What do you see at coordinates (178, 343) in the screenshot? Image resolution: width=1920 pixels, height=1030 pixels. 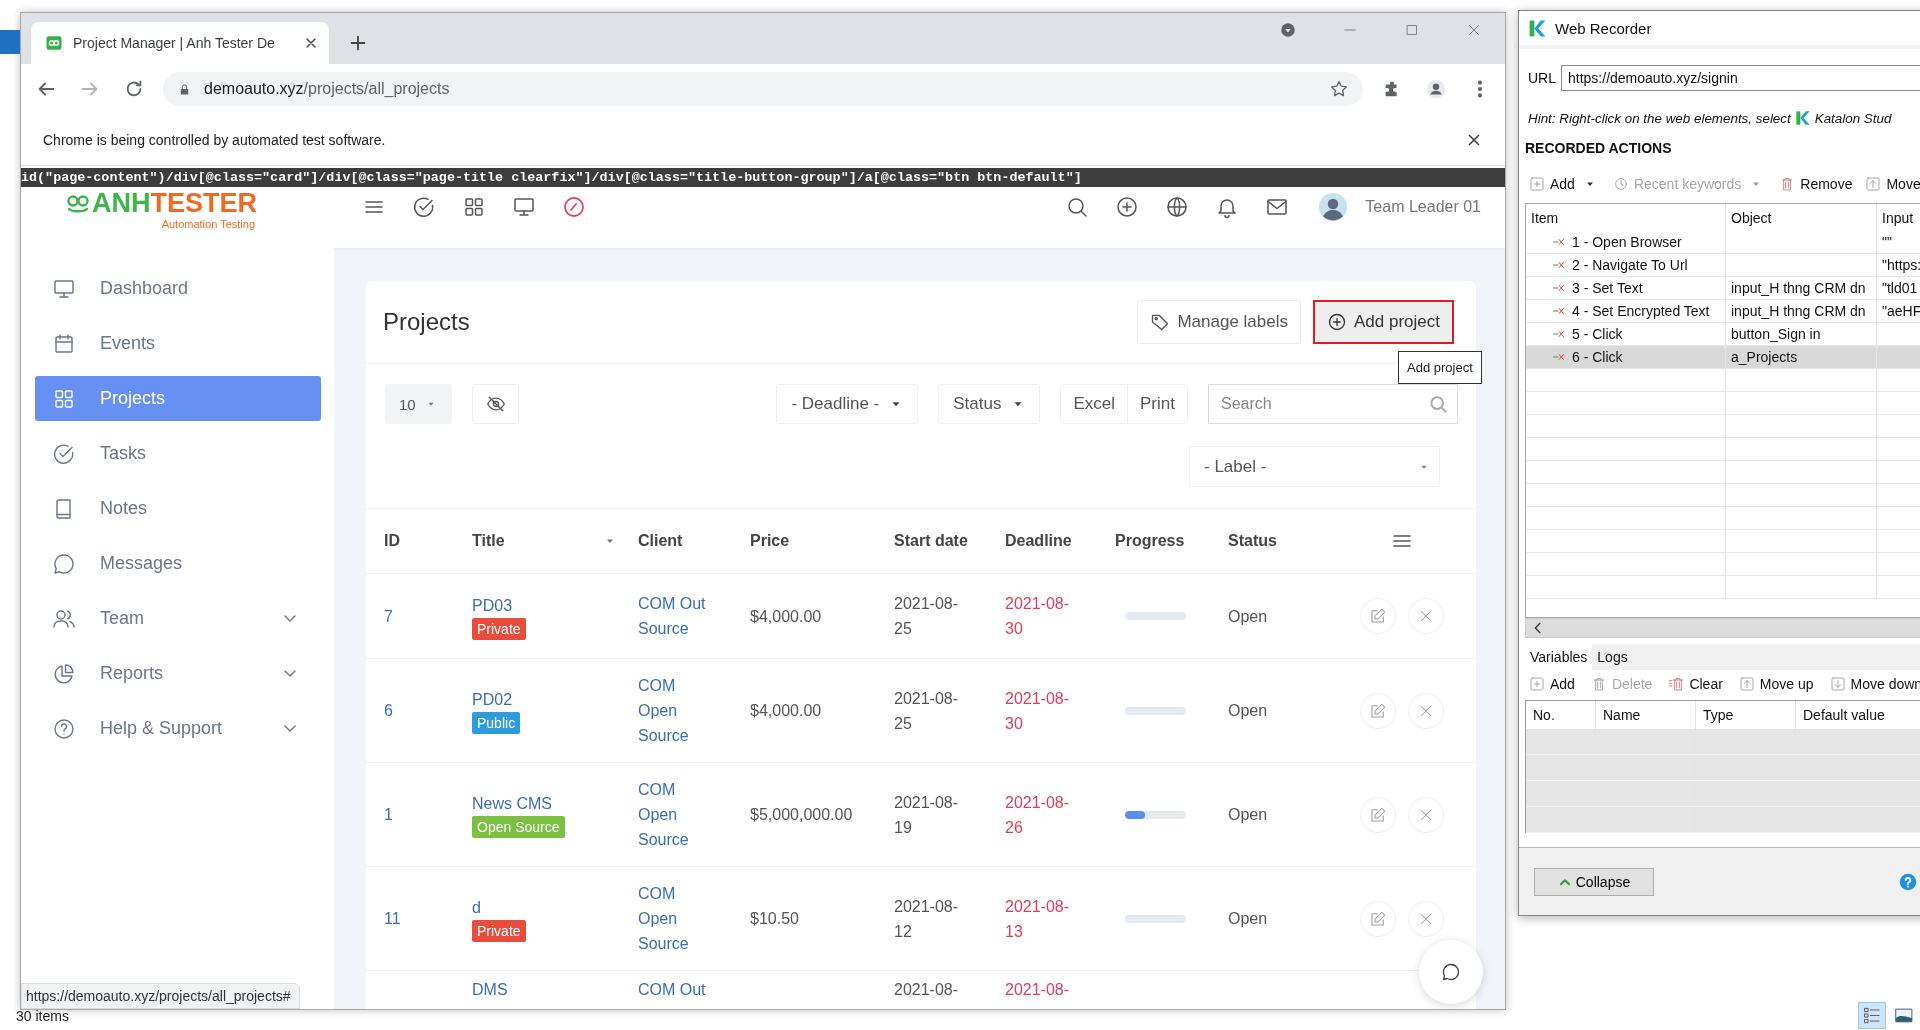 I see `sidebar-item: Events` at bounding box center [178, 343].